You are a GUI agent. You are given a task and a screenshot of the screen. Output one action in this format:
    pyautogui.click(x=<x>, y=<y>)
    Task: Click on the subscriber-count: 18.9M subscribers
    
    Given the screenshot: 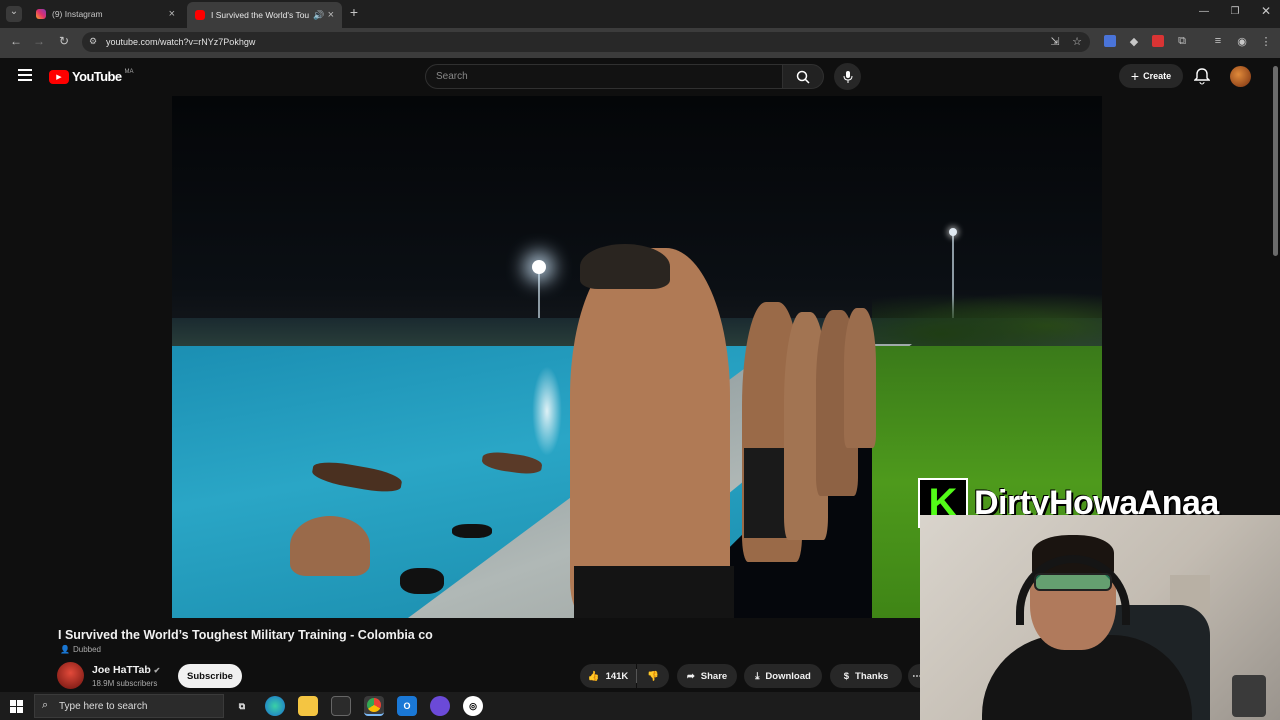 What is the action you would take?
    pyautogui.click(x=125, y=683)
    